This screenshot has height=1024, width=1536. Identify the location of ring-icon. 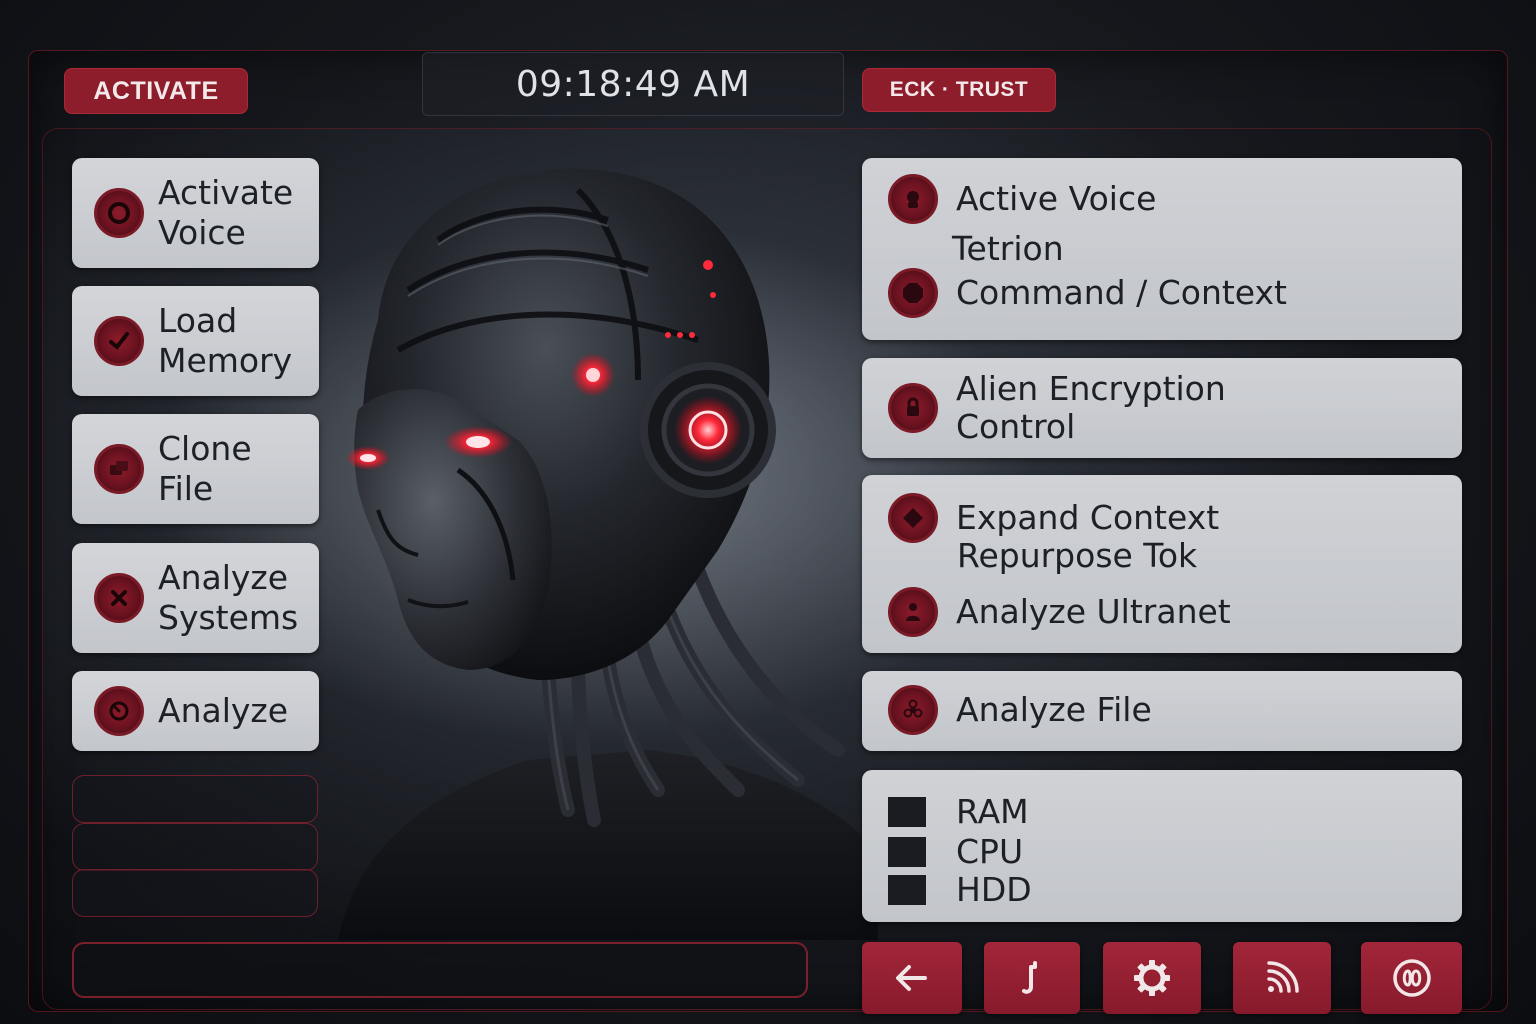
(119, 213).